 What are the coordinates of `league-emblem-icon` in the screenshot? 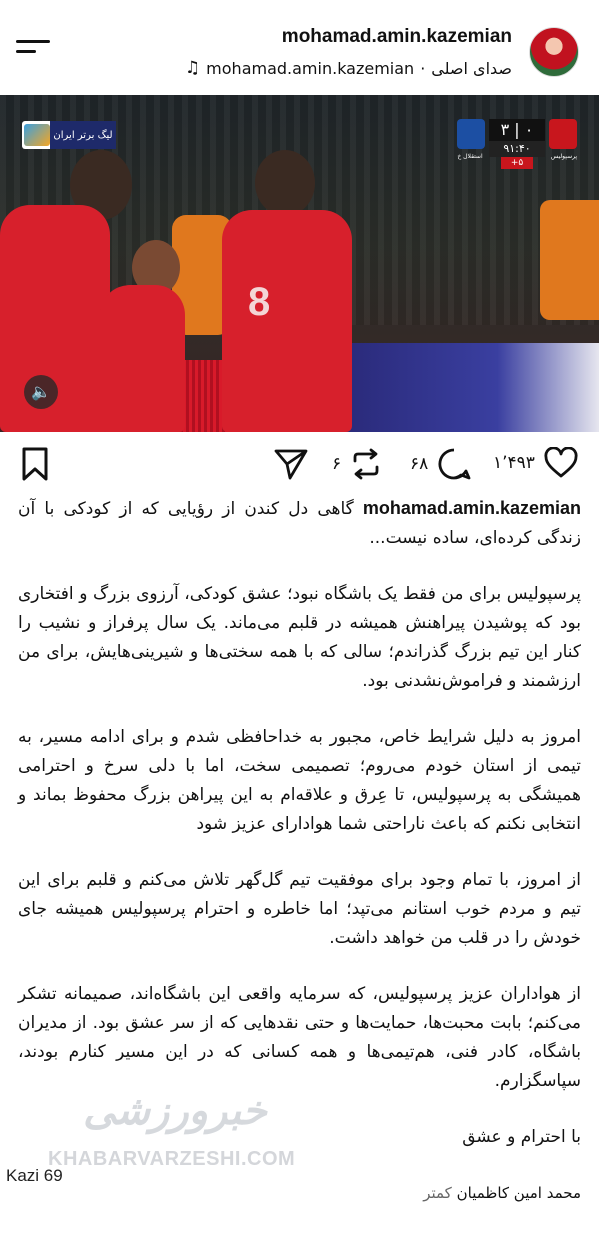 It's located at (37, 135).